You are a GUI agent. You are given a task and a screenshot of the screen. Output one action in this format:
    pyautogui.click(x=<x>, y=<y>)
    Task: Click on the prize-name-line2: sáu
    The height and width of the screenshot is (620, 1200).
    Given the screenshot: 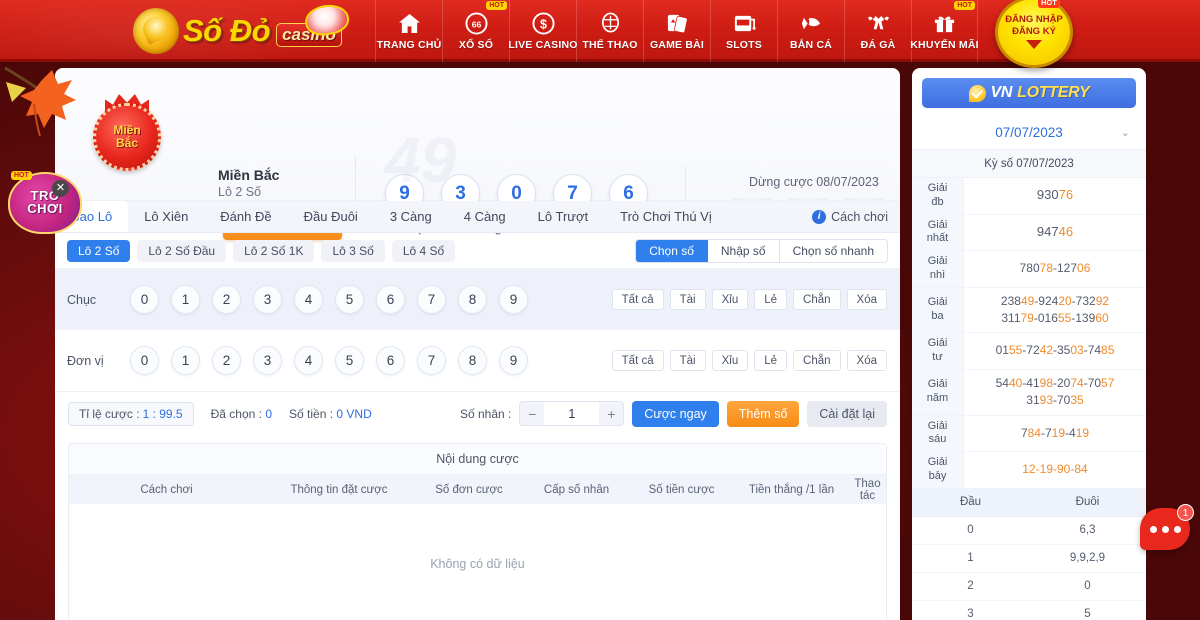 What is the action you would take?
    pyautogui.click(x=937, y=439)
    